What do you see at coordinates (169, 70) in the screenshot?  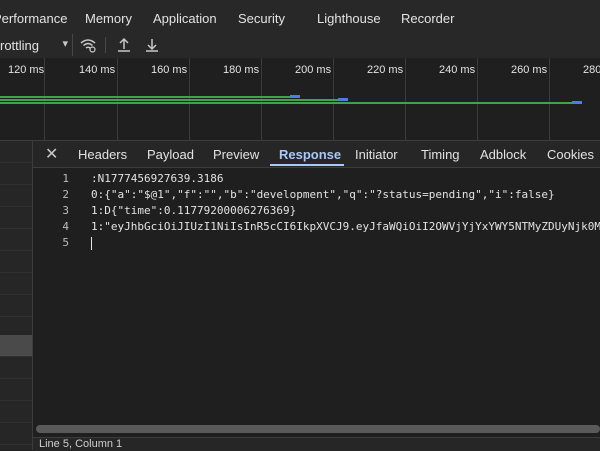 I see `timeline-tick-label: 160 ms` at bounding box center [169, 70].